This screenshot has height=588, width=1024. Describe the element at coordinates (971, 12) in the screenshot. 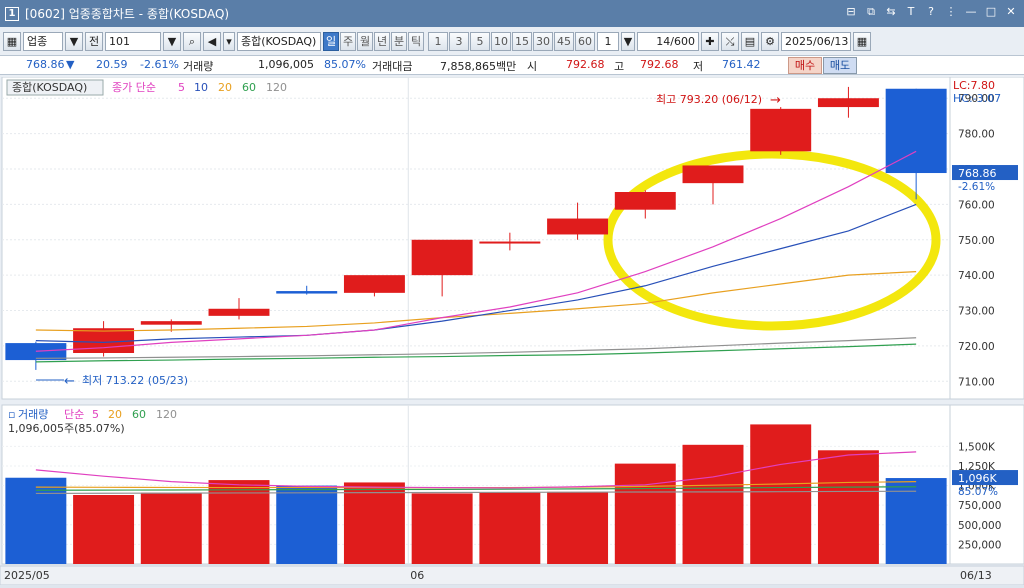

I see `minimize-icon: —` at that location.